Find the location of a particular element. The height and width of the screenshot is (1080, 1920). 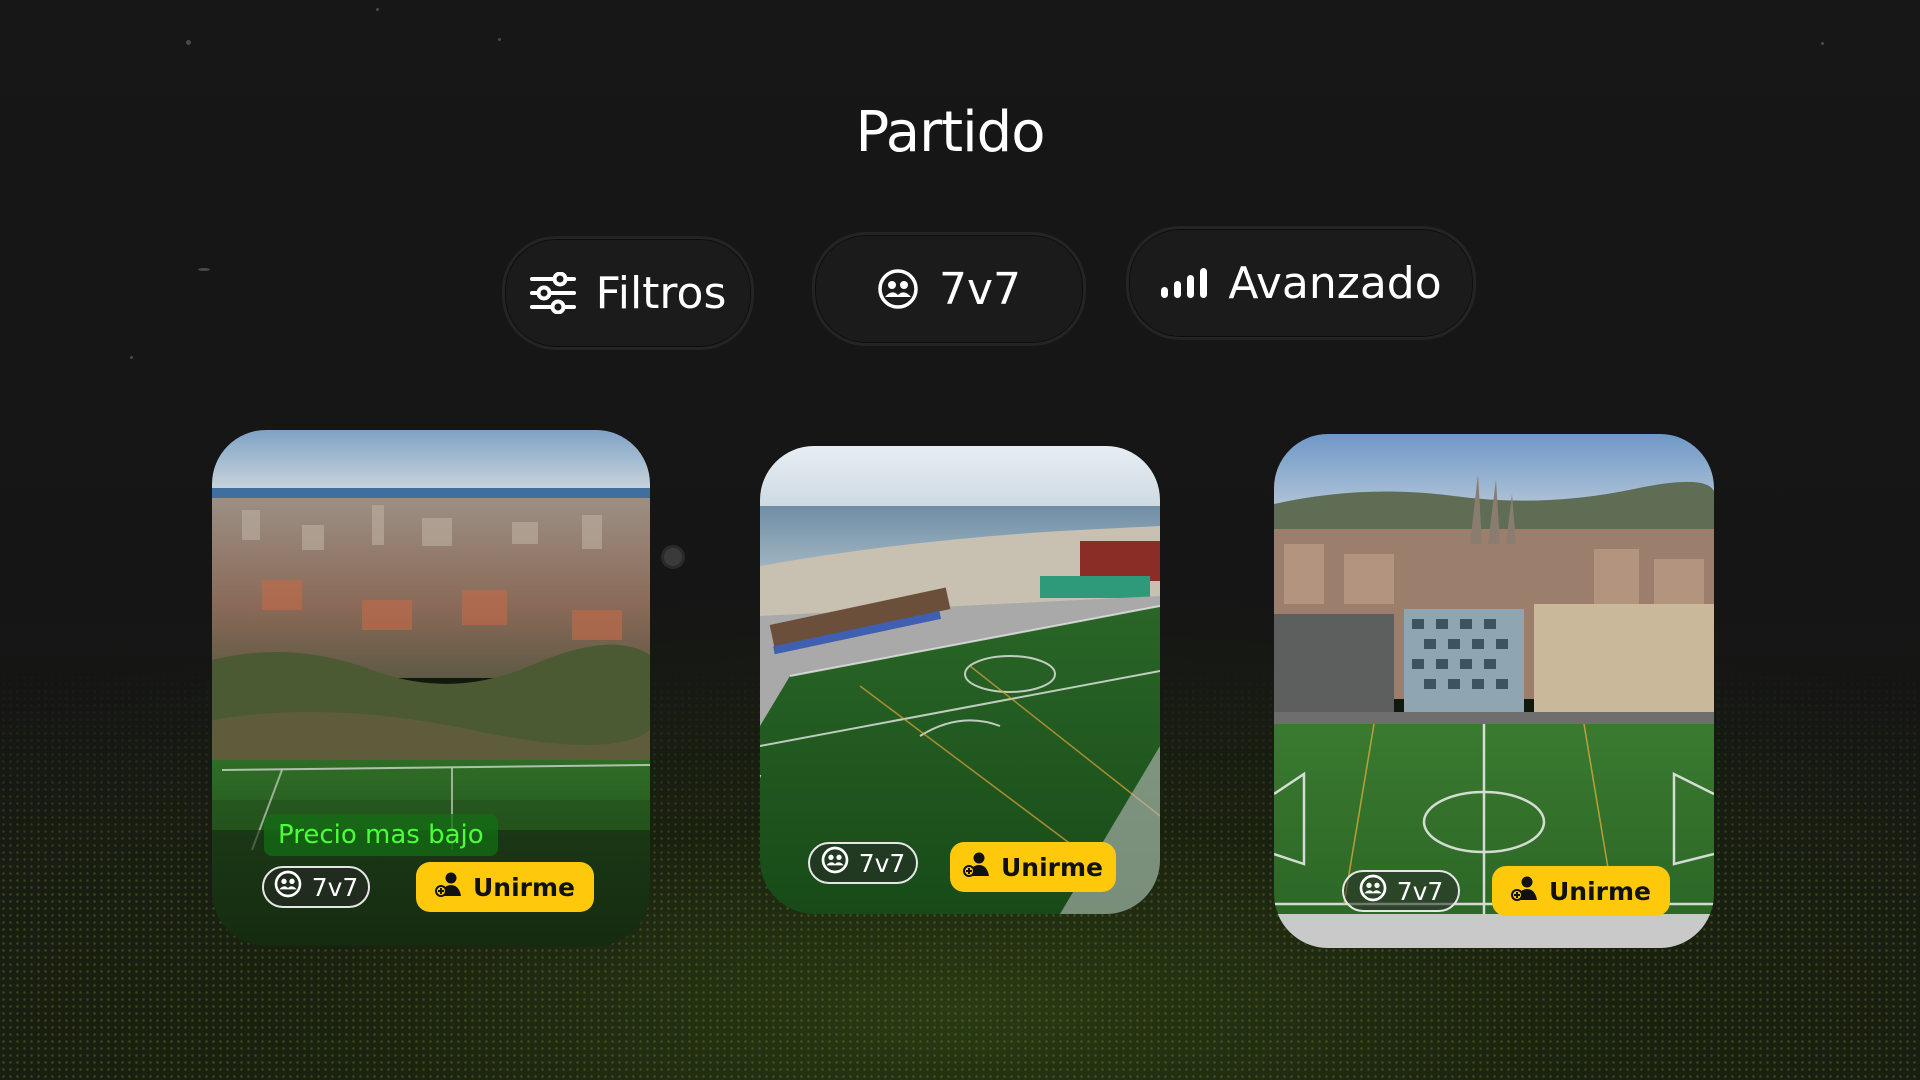

mode-filter-button: 7v7 is located at coordinates (949, 289).